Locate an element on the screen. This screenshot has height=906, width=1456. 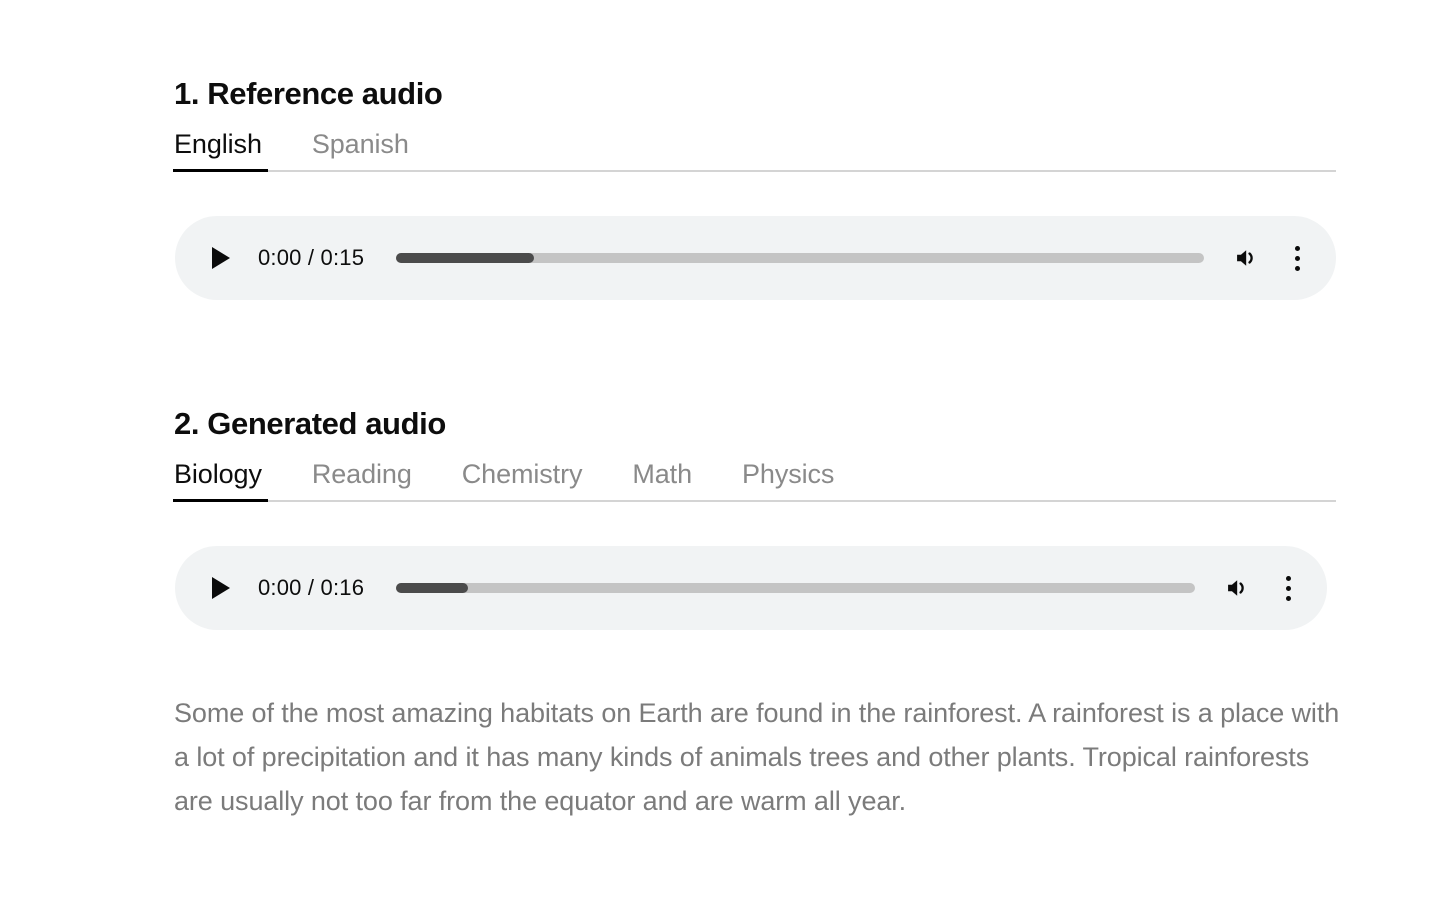
tab-math: Math is located at coordinates (662, 481).